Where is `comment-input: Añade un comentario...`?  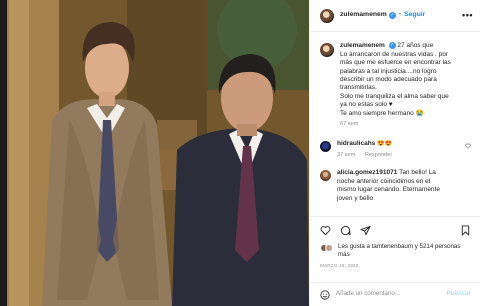
comment-input: Añade un comentario... is located at coordinates (368, 294).